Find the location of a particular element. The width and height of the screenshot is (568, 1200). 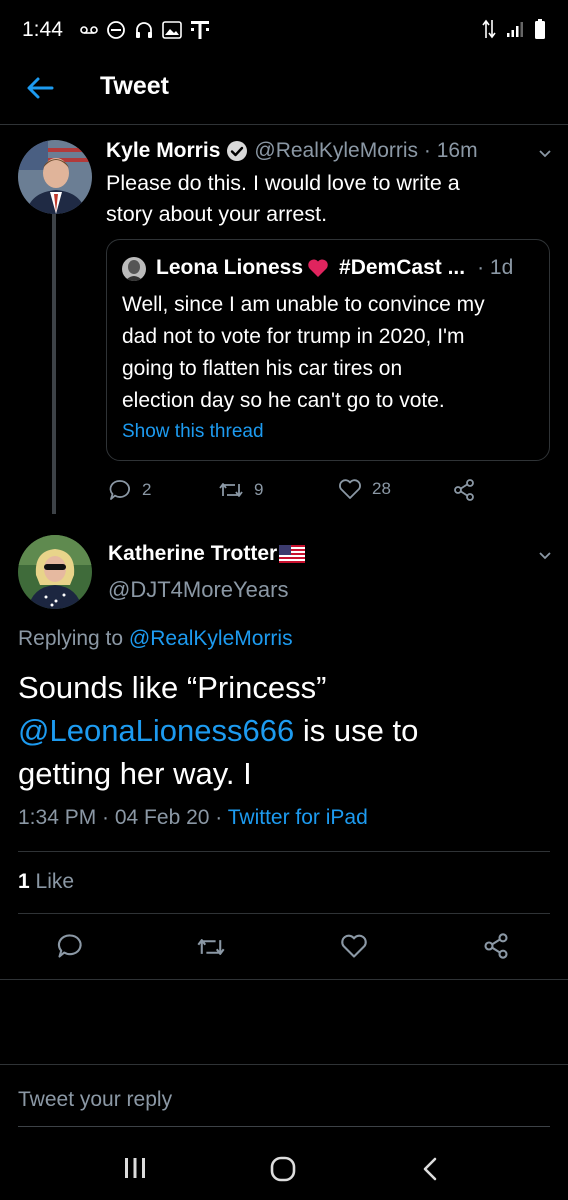

likes-divider is located at coordinates (284, 913).